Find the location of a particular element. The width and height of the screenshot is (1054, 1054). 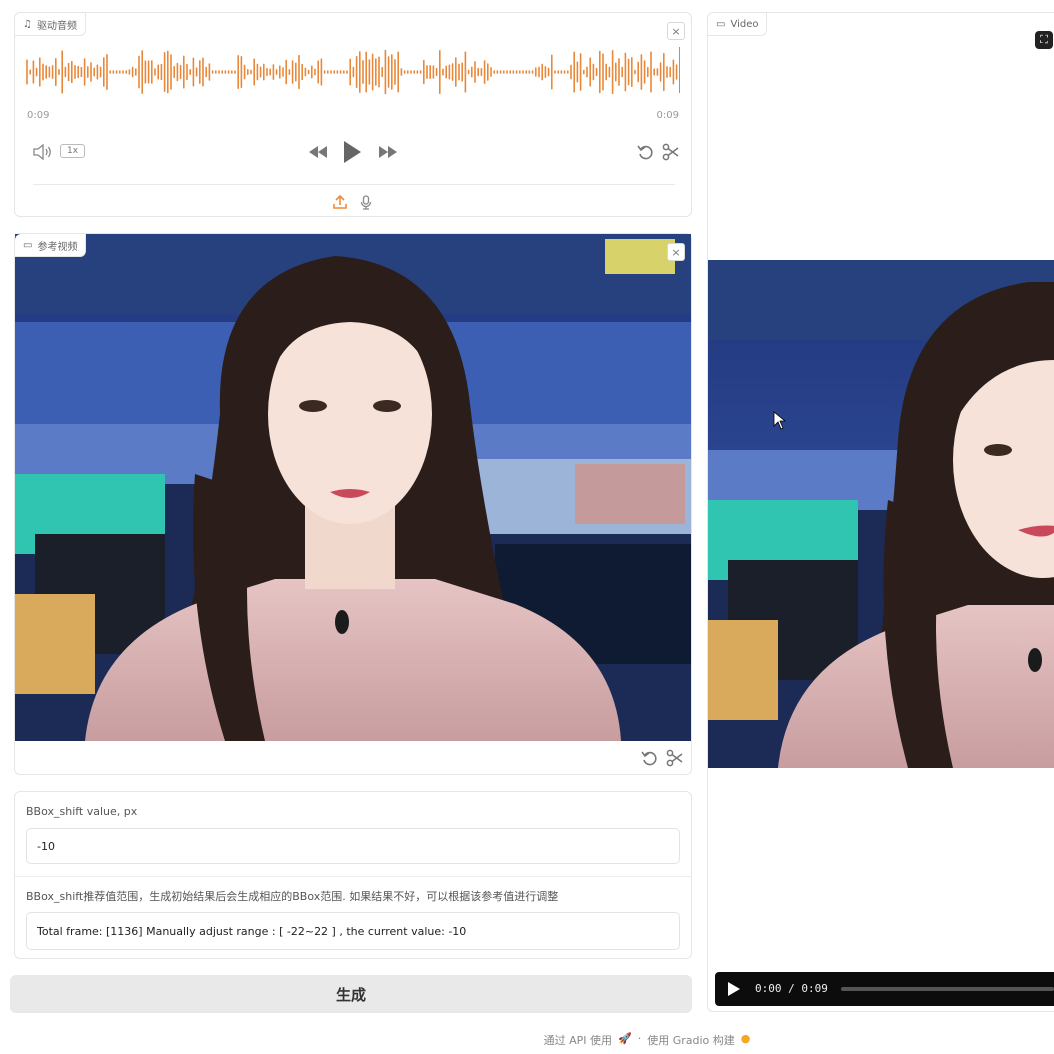

fullscreen-button: ⛶ is located at coordinates (1044, 40).